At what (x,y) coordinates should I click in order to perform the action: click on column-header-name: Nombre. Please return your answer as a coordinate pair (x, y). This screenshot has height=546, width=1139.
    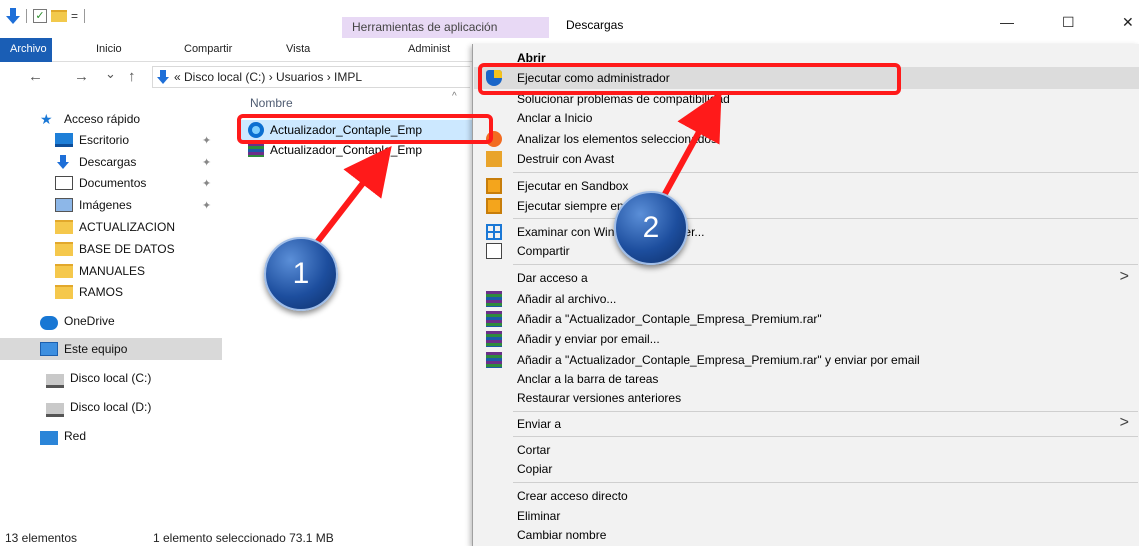
    Looking at the image, I should click on (271, 103).